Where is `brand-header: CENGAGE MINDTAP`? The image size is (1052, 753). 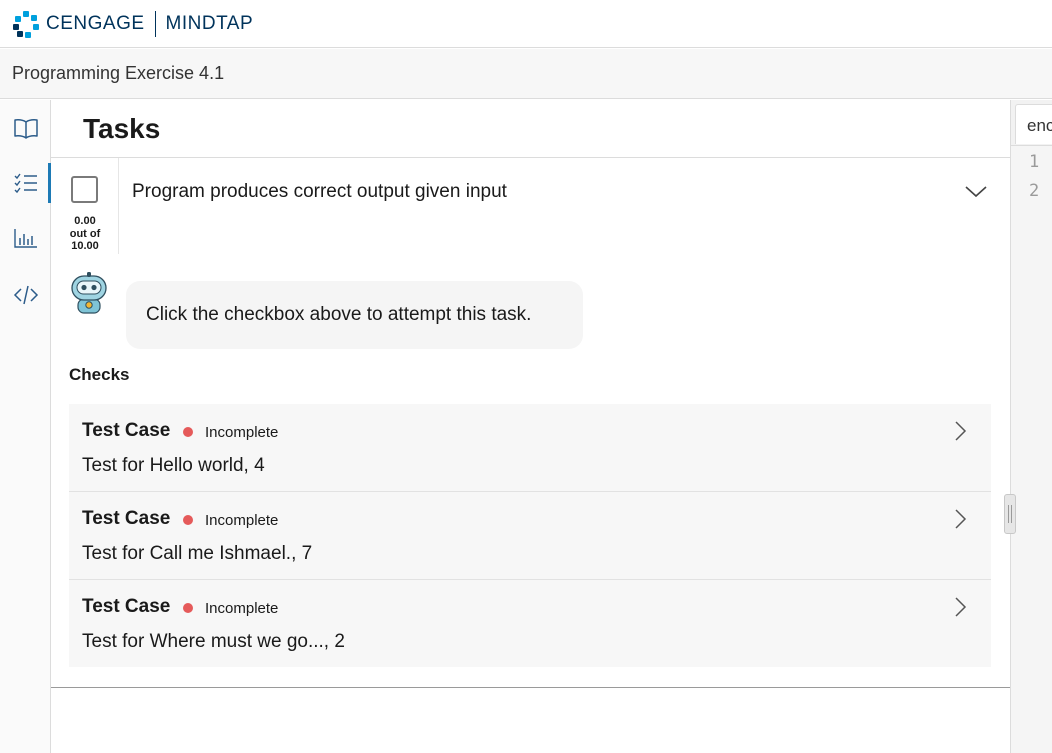
brand-header: CENGAGE MINDTAP is located at coordinates (526, 24).